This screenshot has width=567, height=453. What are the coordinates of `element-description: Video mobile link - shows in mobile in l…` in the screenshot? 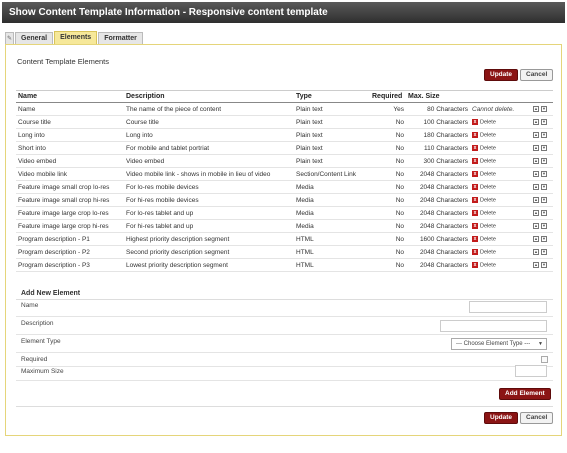 It's located at (209, 174).